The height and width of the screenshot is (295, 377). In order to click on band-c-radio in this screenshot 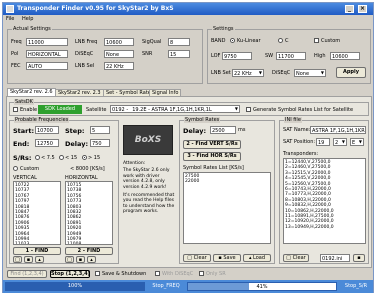, I will do `click(280, 40)`.